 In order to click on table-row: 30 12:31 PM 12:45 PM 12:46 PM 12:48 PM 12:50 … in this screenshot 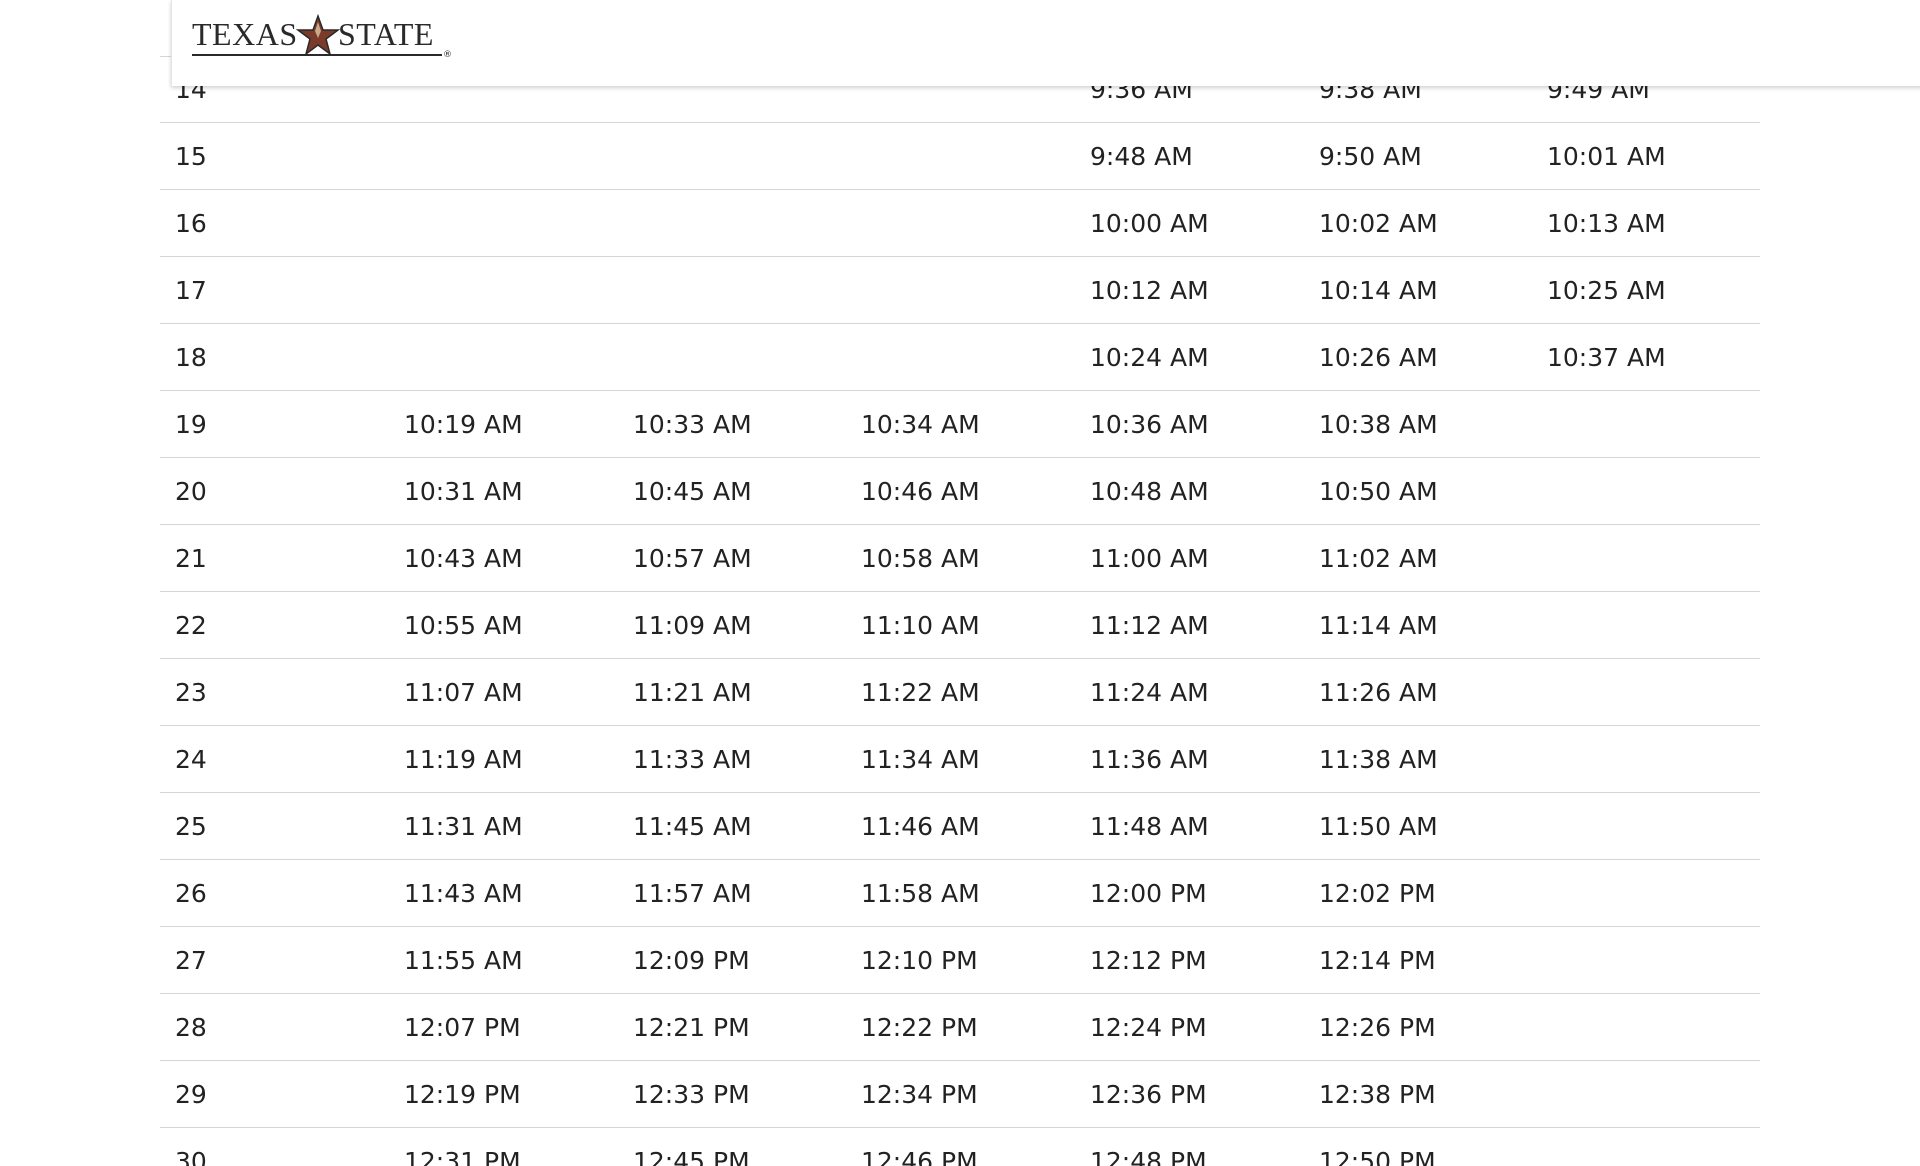, I will do `click(960, 1147)`.